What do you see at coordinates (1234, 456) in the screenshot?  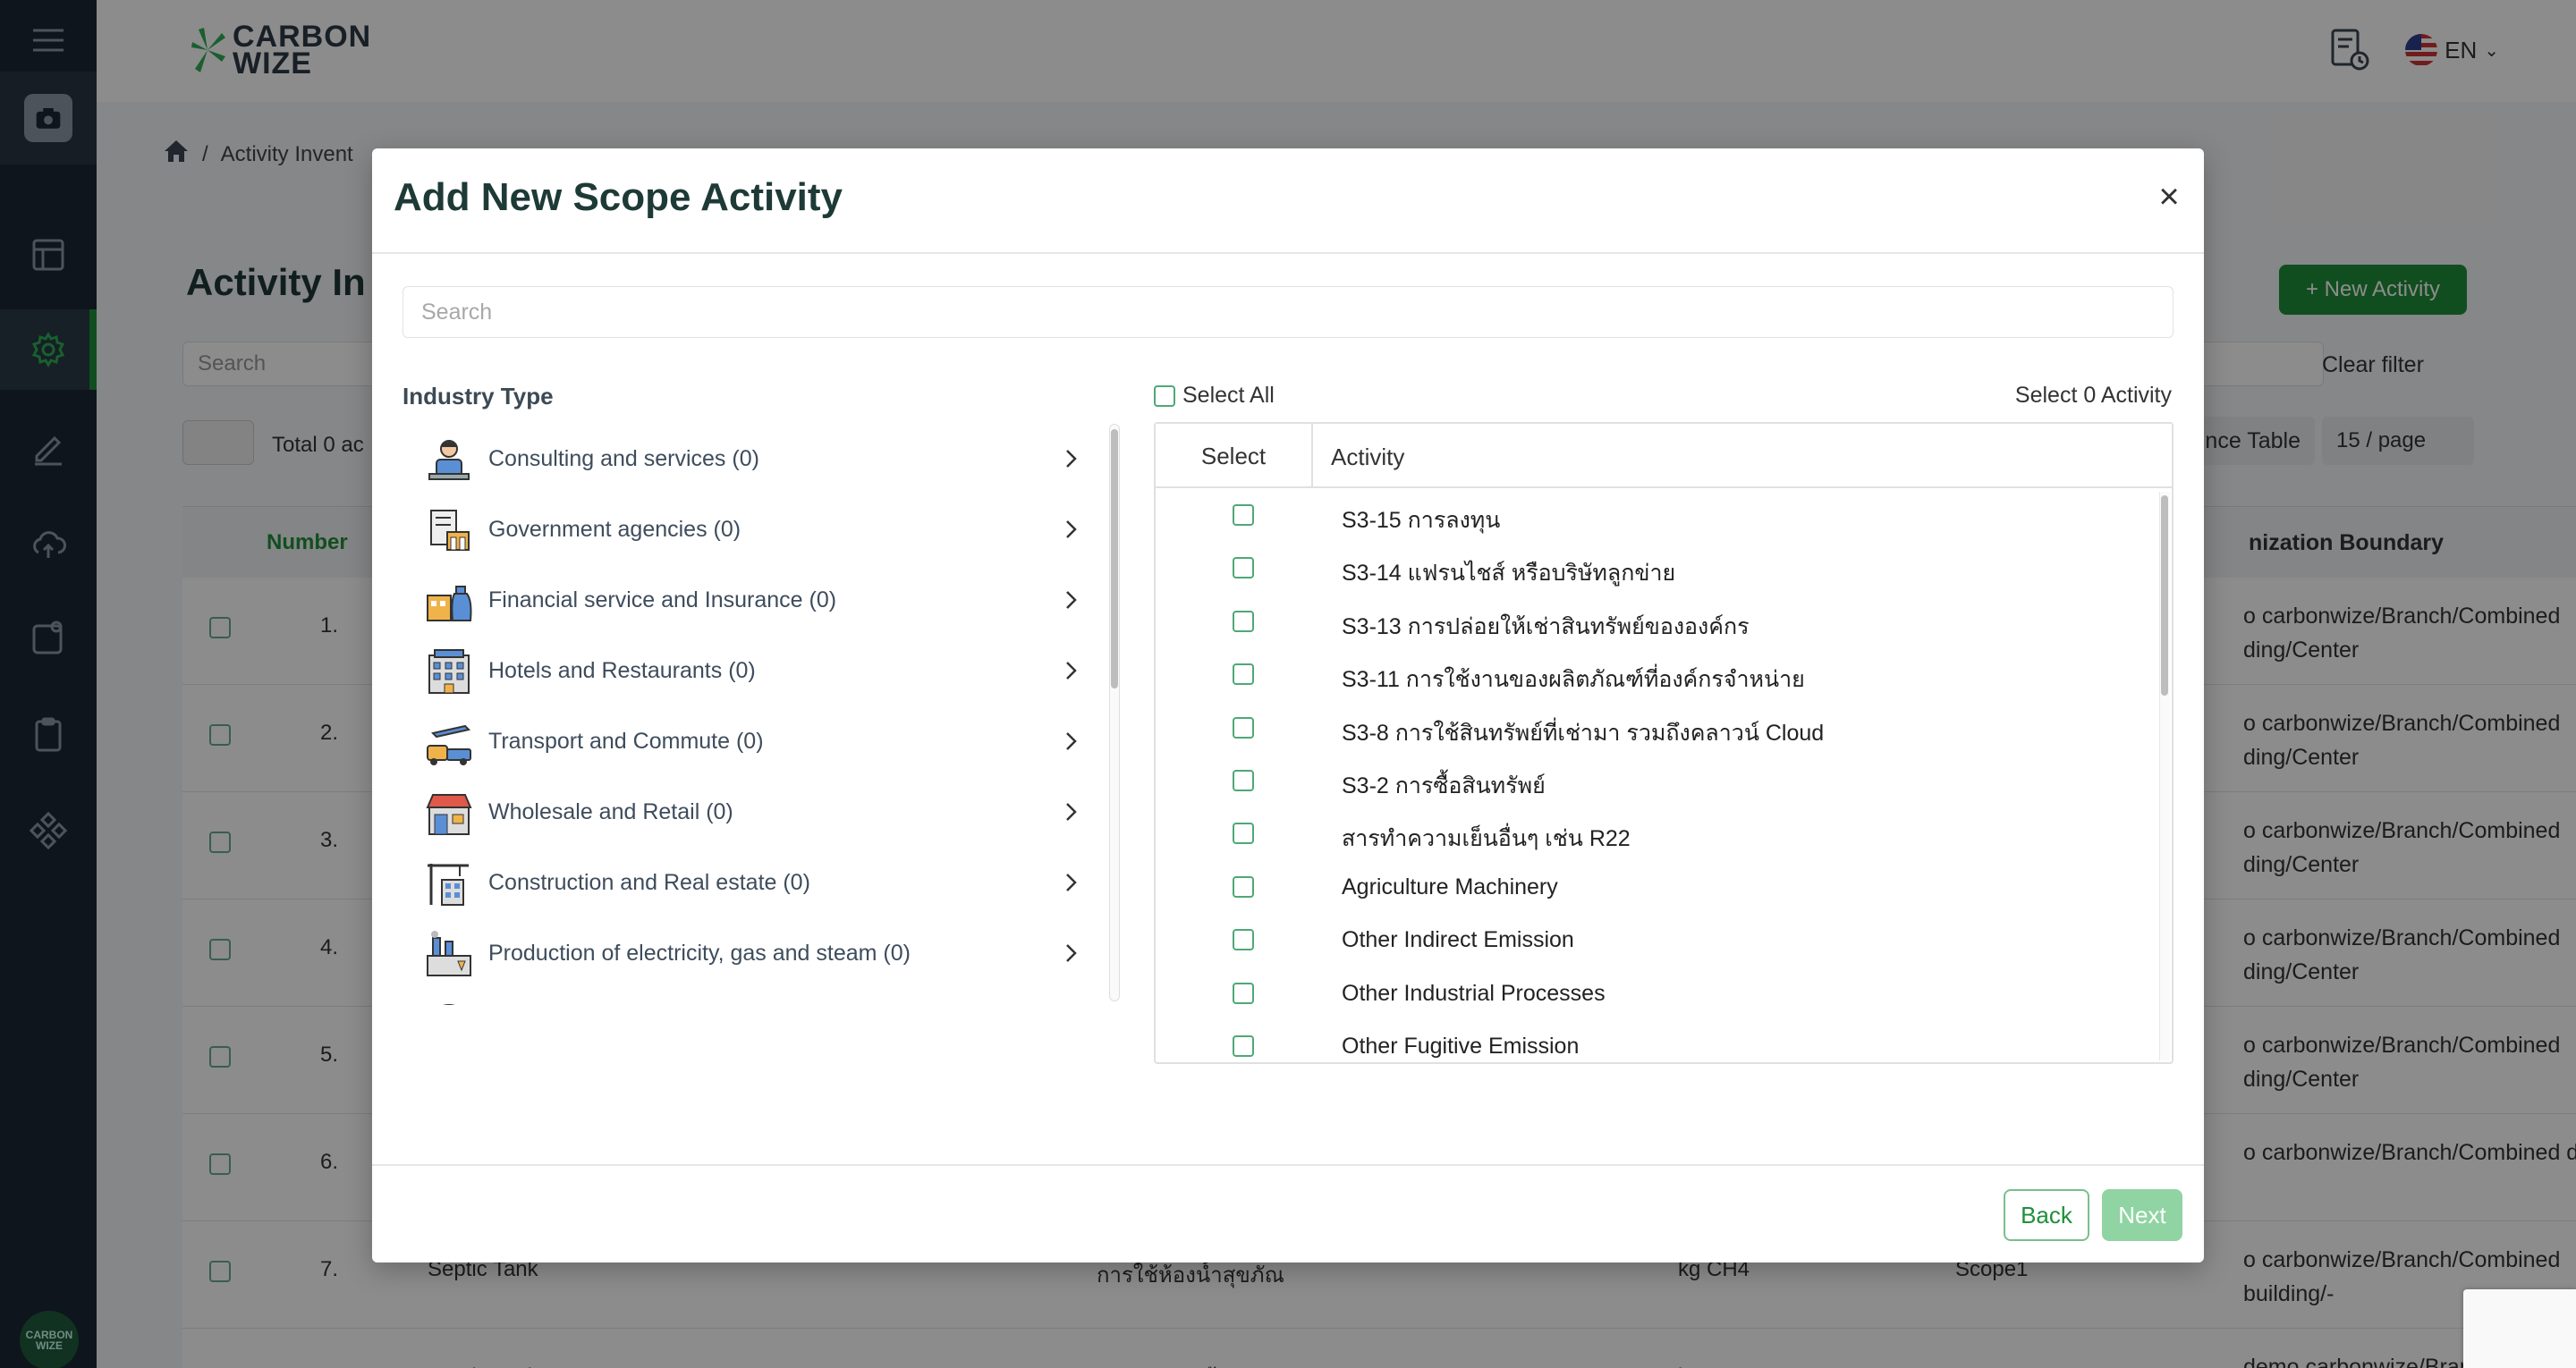 I see `column-select: Select` at bounding box center [1234, 456].